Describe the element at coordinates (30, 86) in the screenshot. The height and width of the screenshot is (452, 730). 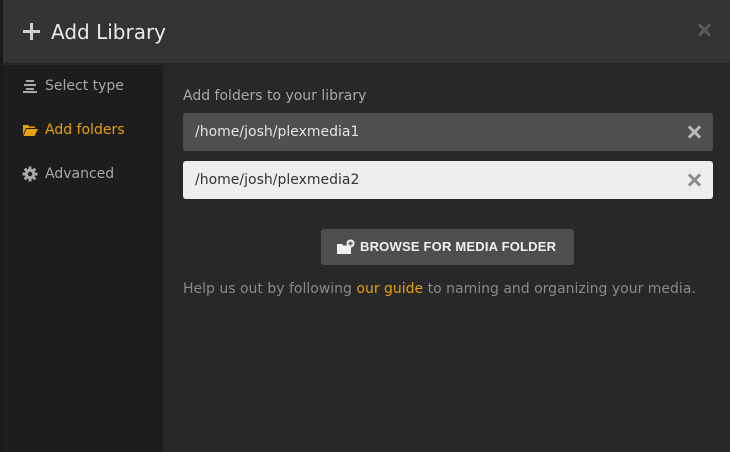
I see `list-icon` at that location.